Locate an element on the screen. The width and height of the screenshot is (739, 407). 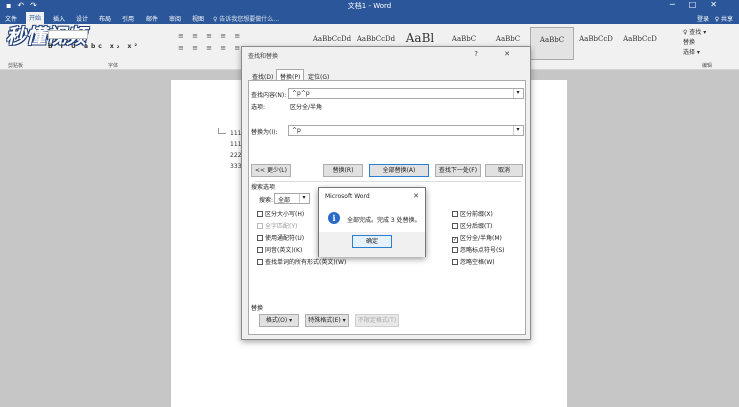
replace-section-title: 替换 is located at coordinates (257, 308).